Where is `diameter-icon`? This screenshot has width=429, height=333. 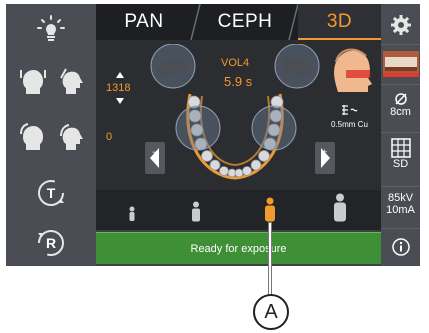
diameter-icon is located at coordinates (400, 99).